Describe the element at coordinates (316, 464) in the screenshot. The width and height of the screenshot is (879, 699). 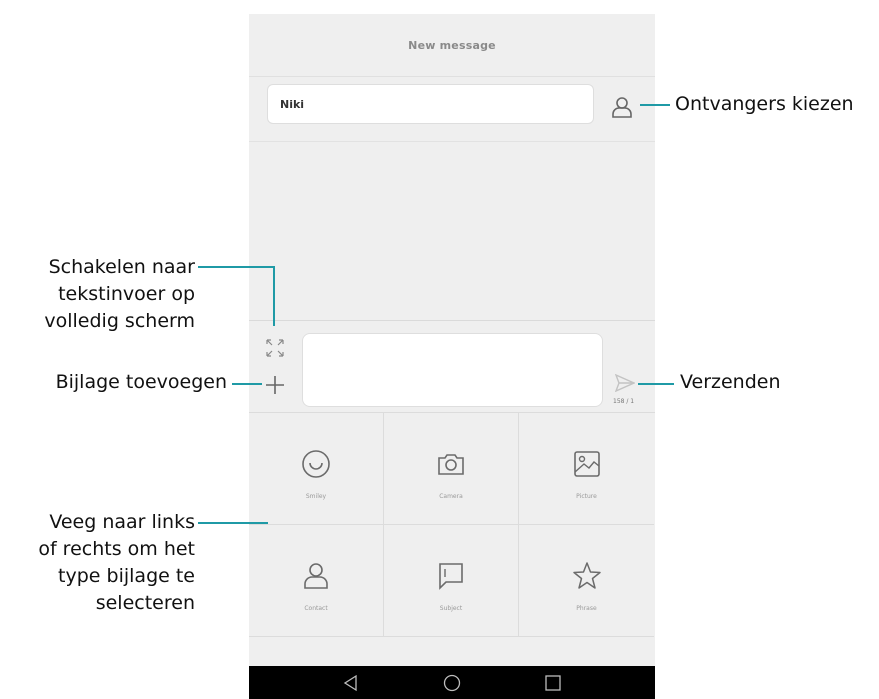
I see `smiley-icon` at that location.